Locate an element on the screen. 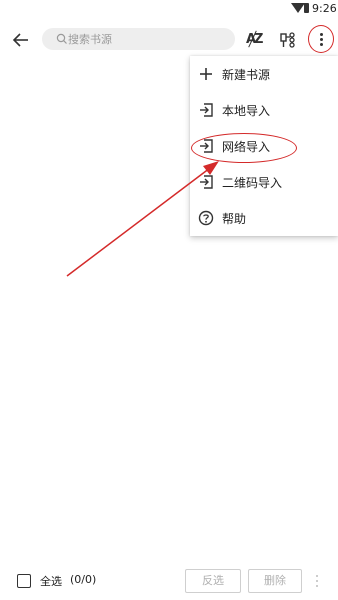 The image size is (338, 600). selection-count: (0/0) is located at coordinates (83, 579).